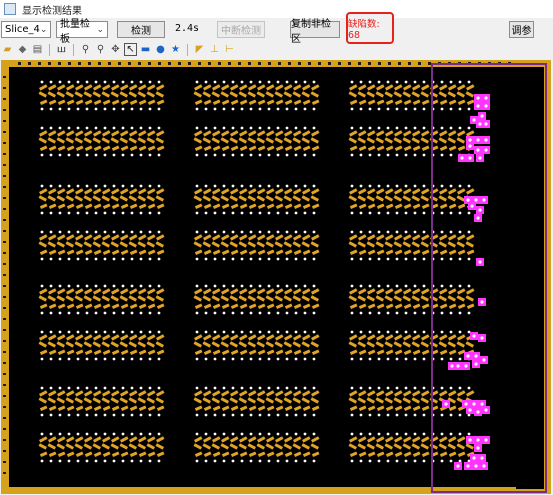  I want to click on copy-noninspect-button: 复制非检区, so click(315, 32).